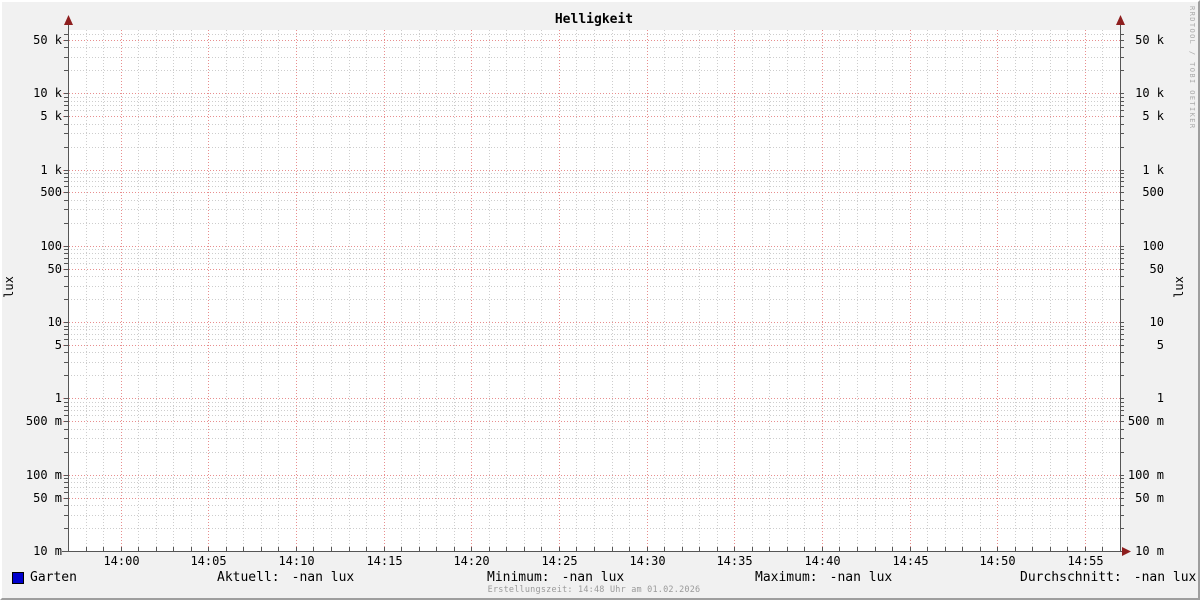 This screenshot has height=600, width=1200. What do you see at coordinates (594, 19) in the screenshot?
I see `chart-title: Helligkeit` at bounding box center [594, 19].